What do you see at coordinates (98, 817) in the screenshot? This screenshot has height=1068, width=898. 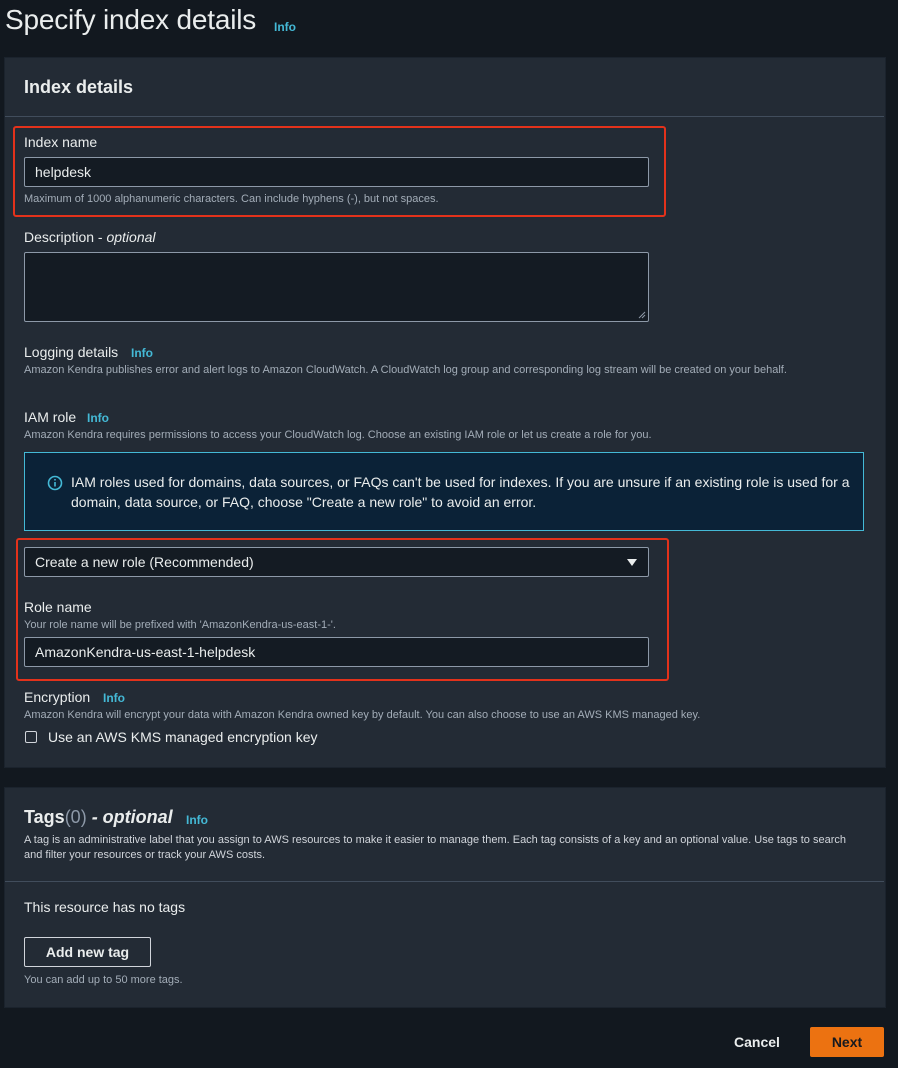 I see `tags-heading: Tags(0) - optional` at bounding box center [98, 817].